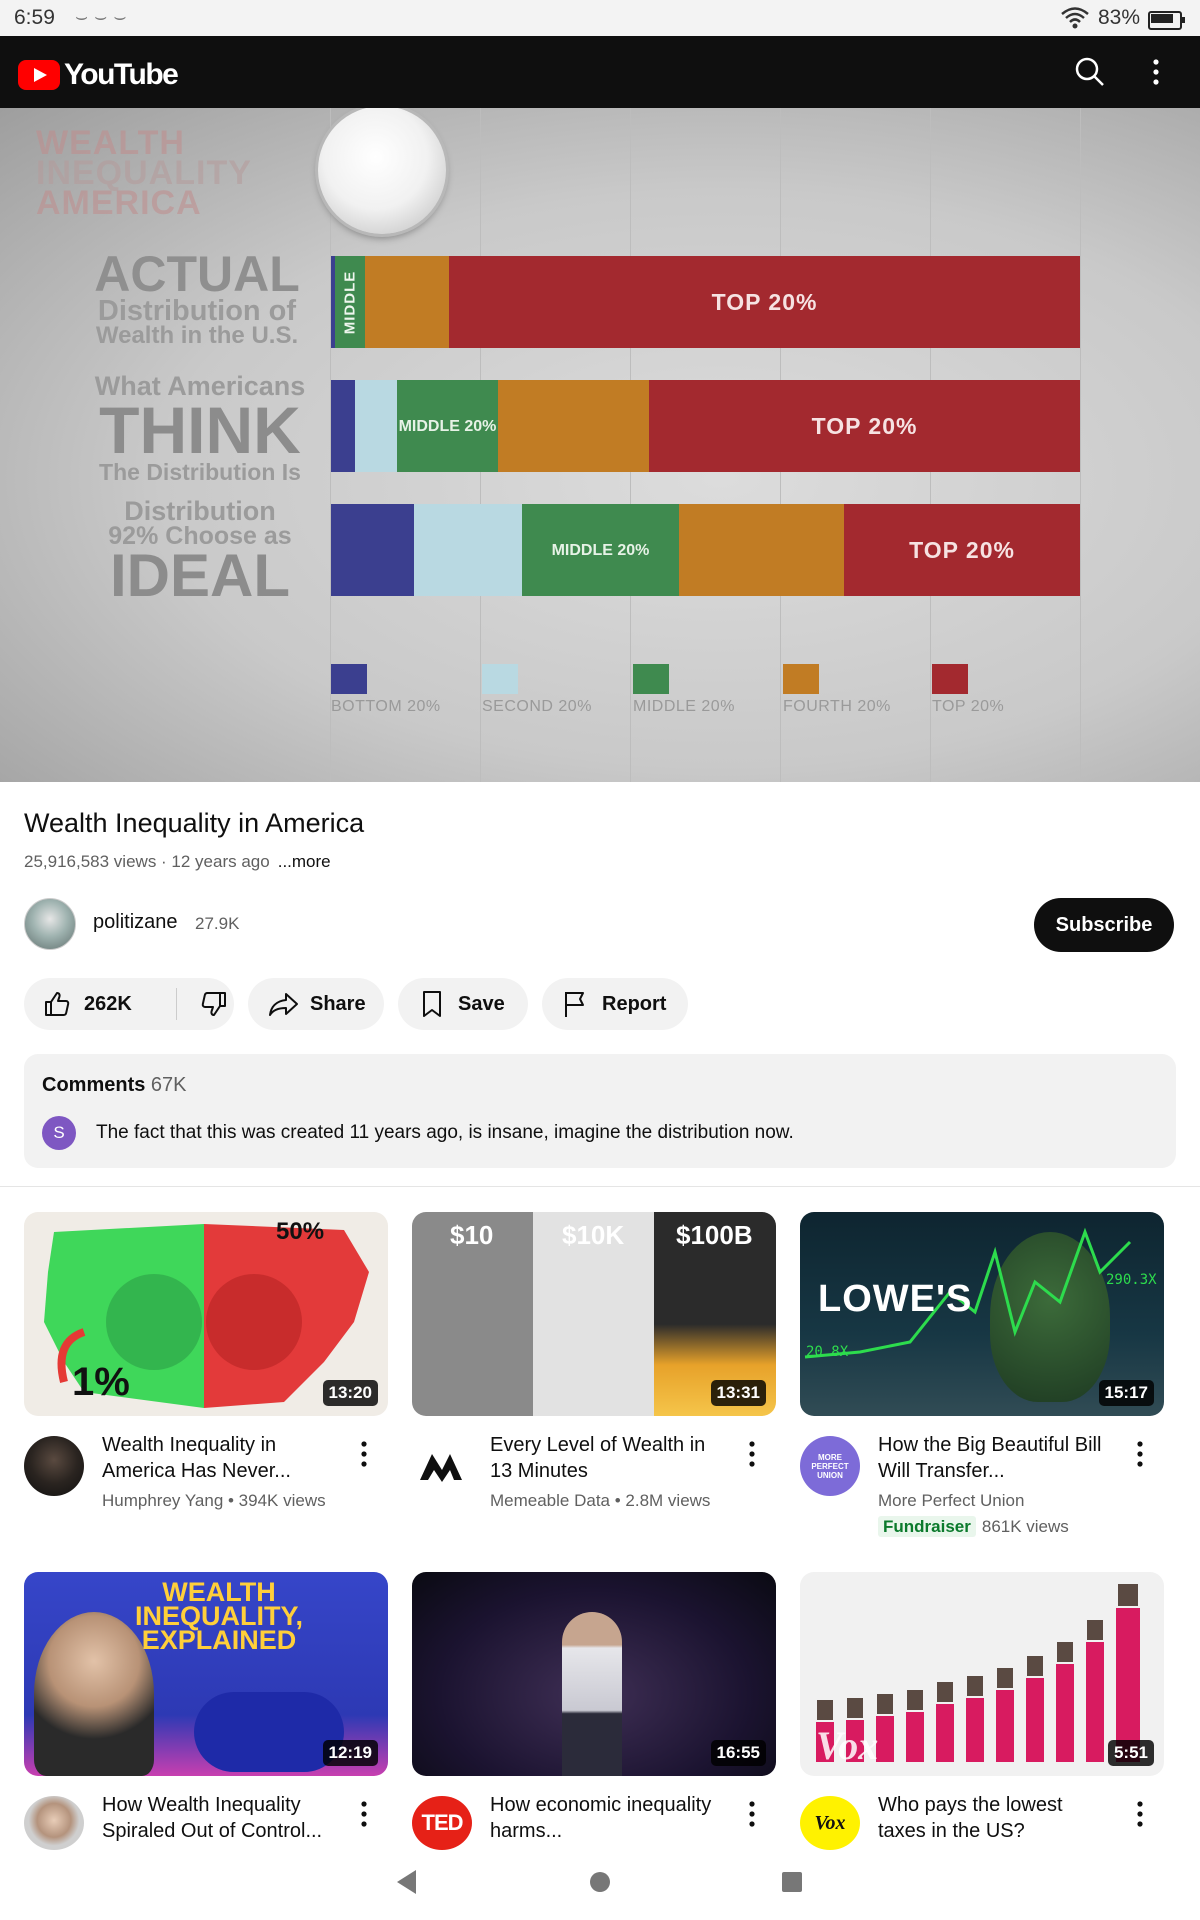 Image resolution: width=1200 pixels, height=1920 pixels. Describe the element at coordinates (206, 1674) in the screenshot. I see `video-thumbnail: WEALTH INEQUALITY, EXPLAINED 12:19` at that location.